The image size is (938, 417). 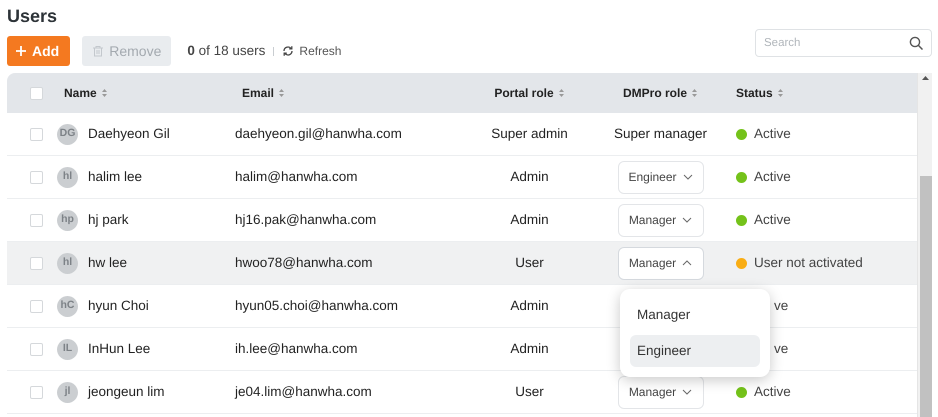 What do you see at coordinates (67, 349) in the screenshot?
I see `avatar-initials: IL` at bounding box center [67, 349].